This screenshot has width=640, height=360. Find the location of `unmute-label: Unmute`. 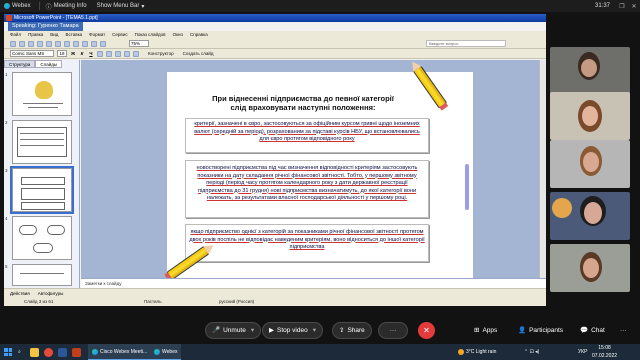

unmute-label: Unmute is located at coordinates (234, 330).